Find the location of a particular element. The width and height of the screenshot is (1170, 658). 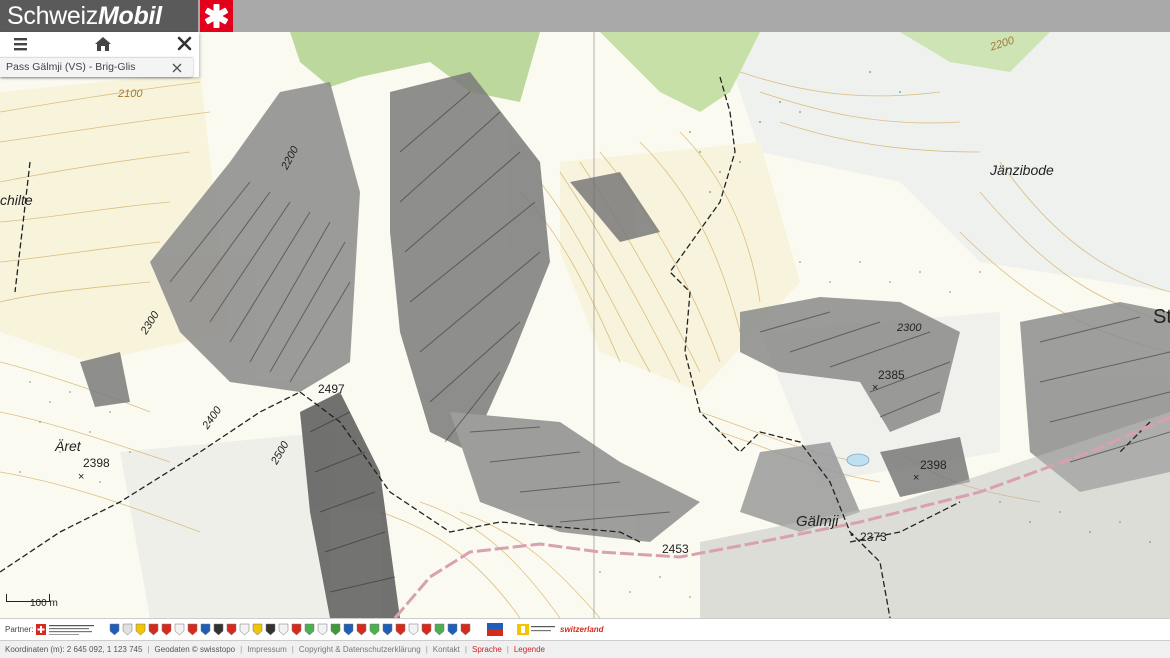

spot-height-2398-east: 2398 is located at coordinates (933, 465).